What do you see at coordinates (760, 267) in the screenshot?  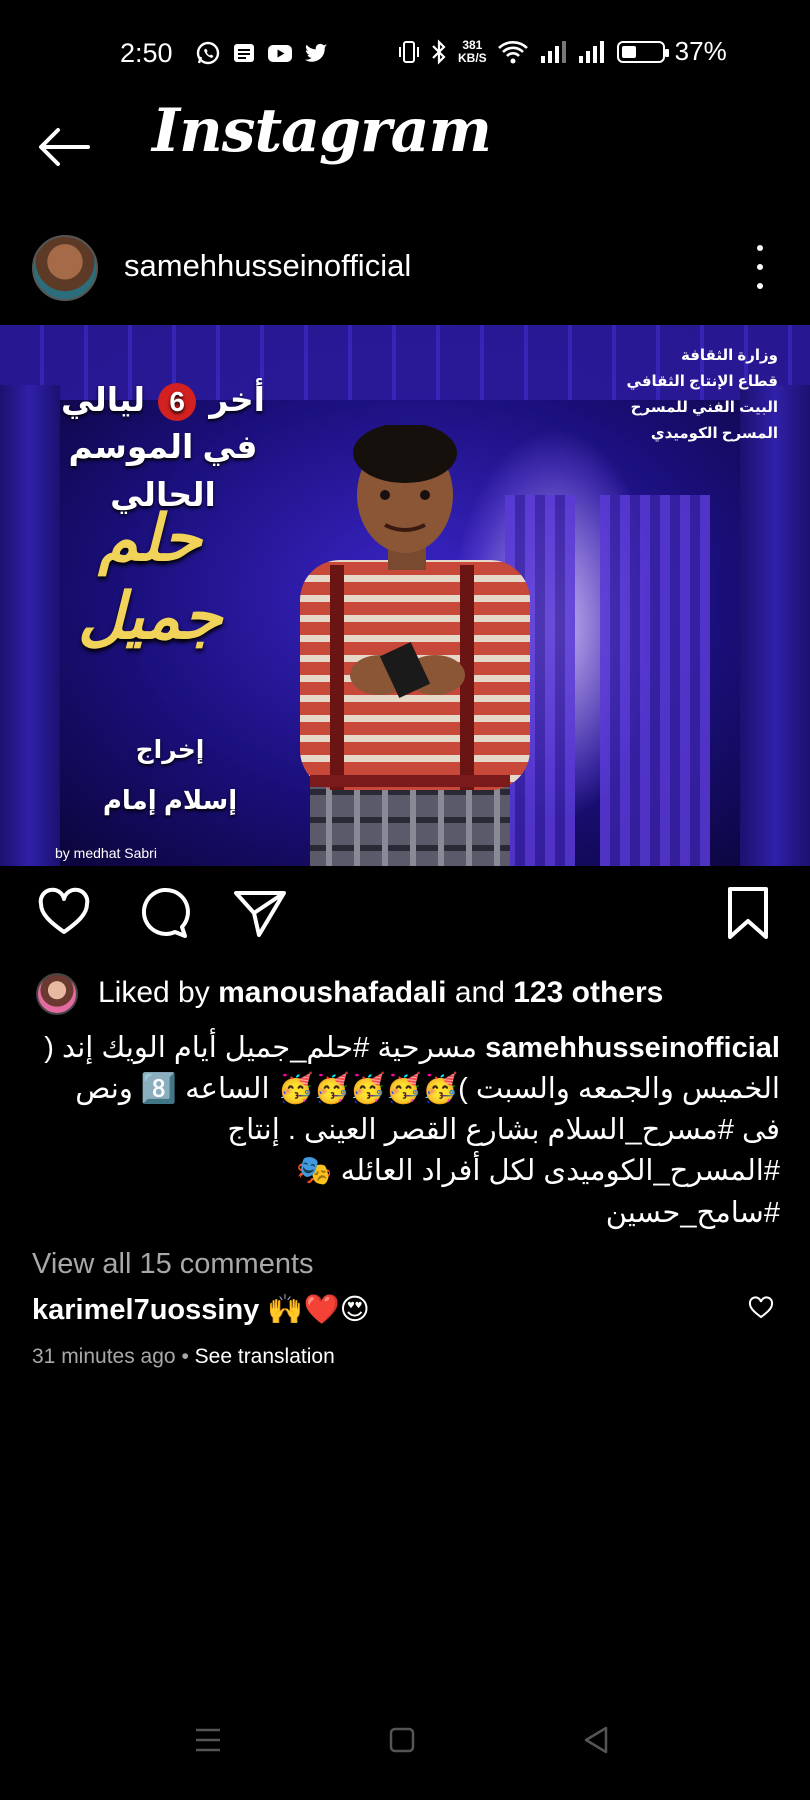 I see `more-options-icon` at bounding box center [760, 267].